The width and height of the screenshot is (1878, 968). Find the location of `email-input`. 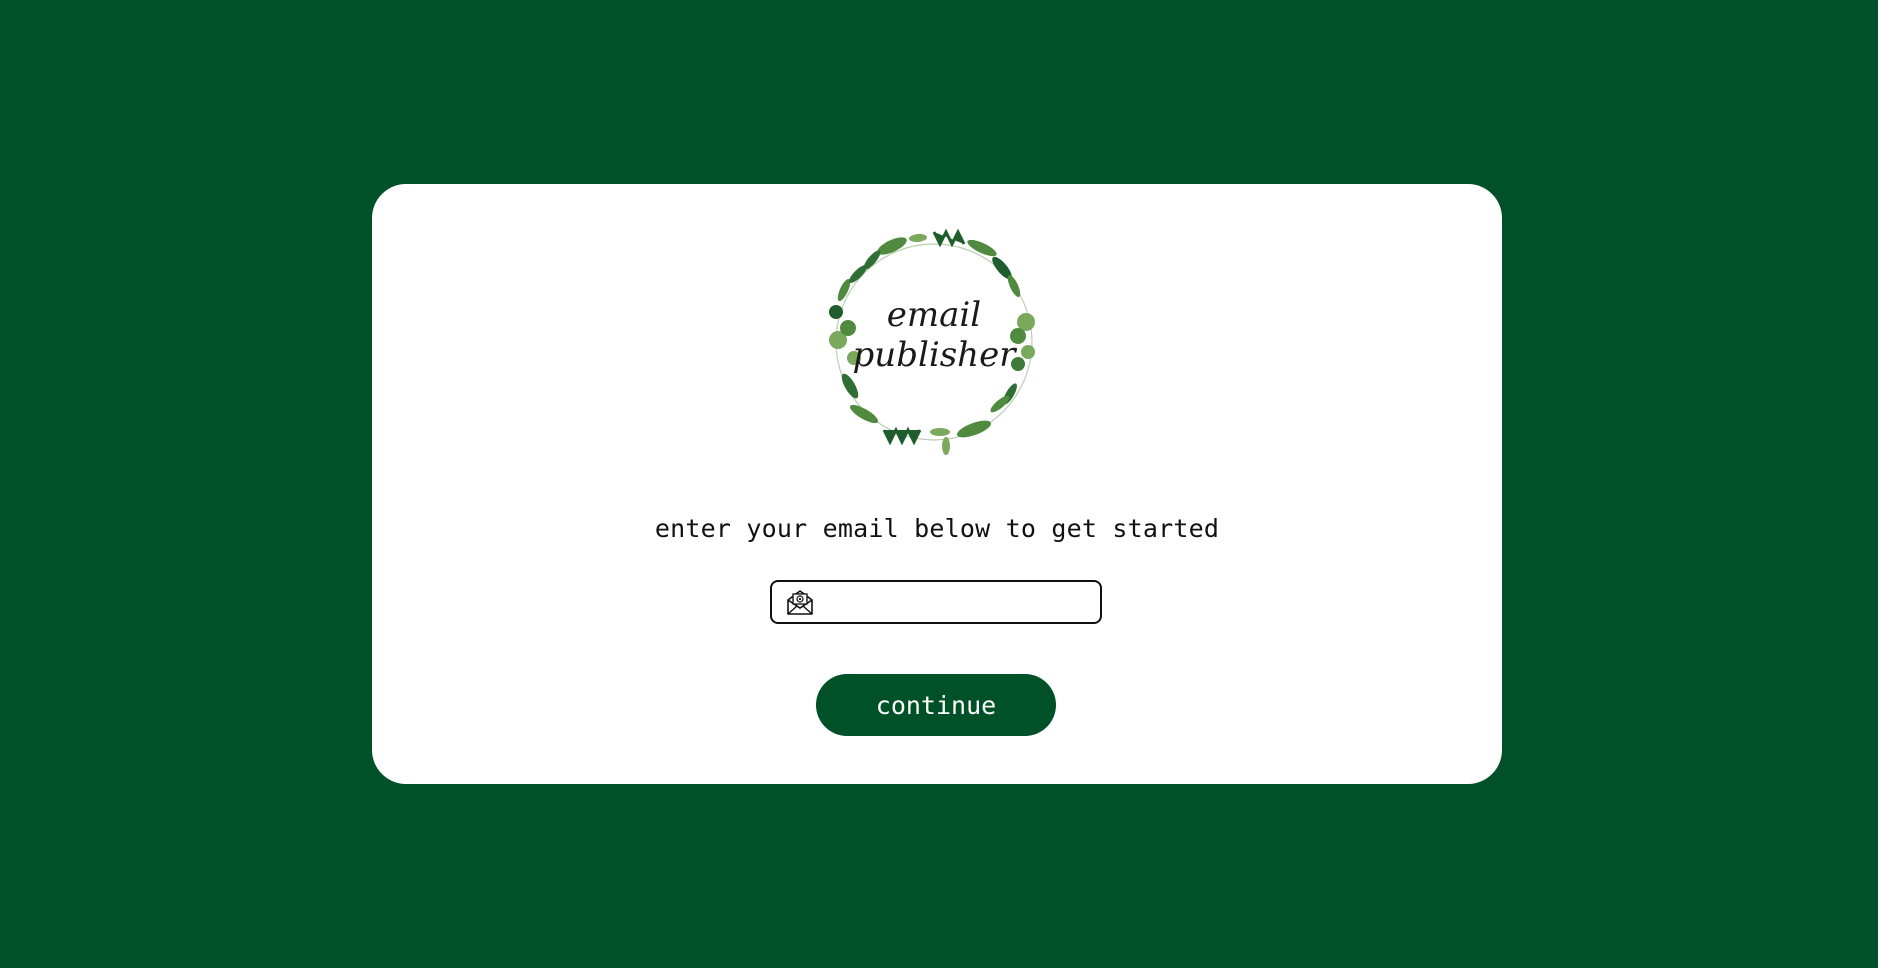

email-input is located at coordinates (959, 603).